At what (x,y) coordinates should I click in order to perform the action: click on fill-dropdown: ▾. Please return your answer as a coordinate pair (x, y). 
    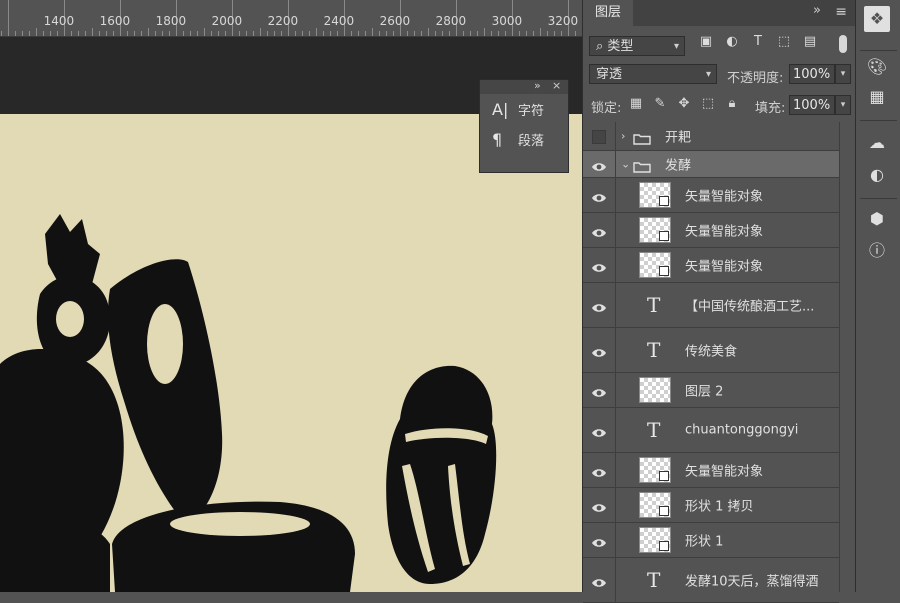
    Looking at the image, I should click on (843, 105).